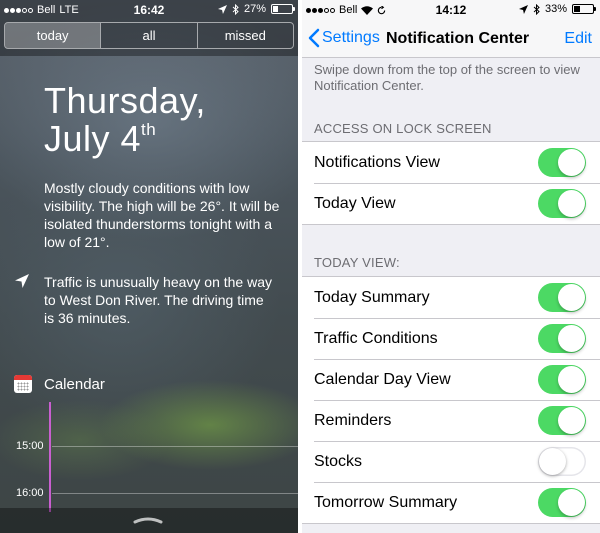 This screenshot has width=600, height=533. What do you see at coordinates (149, 10) in the screenshot?
I see `status-bar-left: Bell LTE 16:42 27%` at bounding box center [149, 10].